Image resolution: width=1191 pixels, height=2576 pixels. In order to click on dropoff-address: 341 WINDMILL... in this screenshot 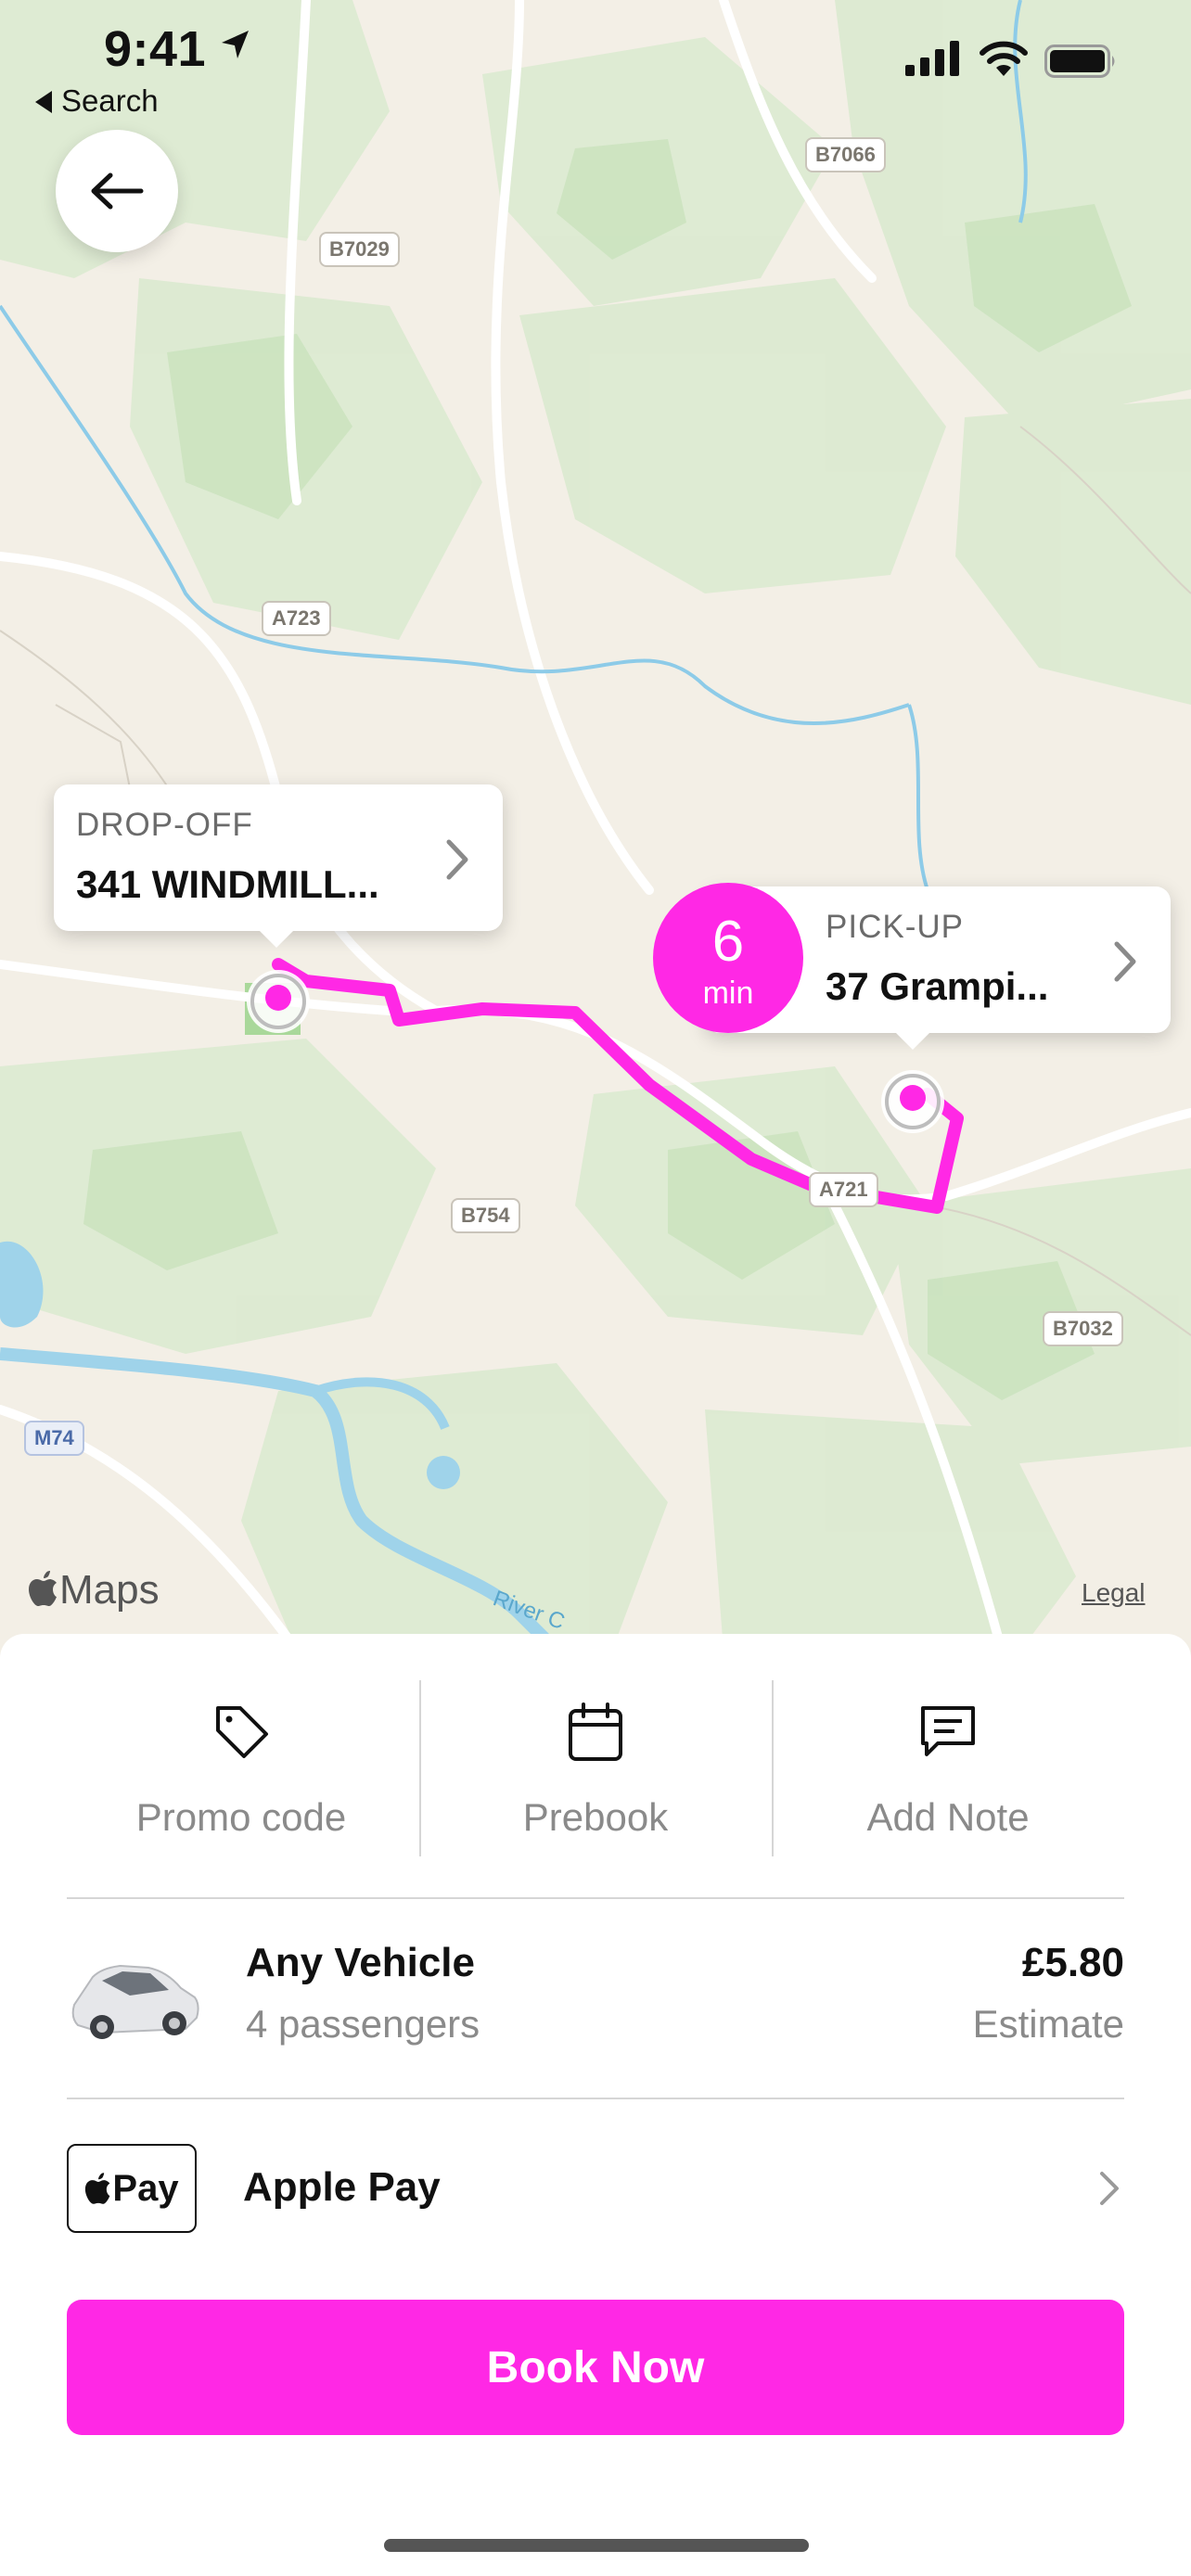, I will do `click(228, 884)`.